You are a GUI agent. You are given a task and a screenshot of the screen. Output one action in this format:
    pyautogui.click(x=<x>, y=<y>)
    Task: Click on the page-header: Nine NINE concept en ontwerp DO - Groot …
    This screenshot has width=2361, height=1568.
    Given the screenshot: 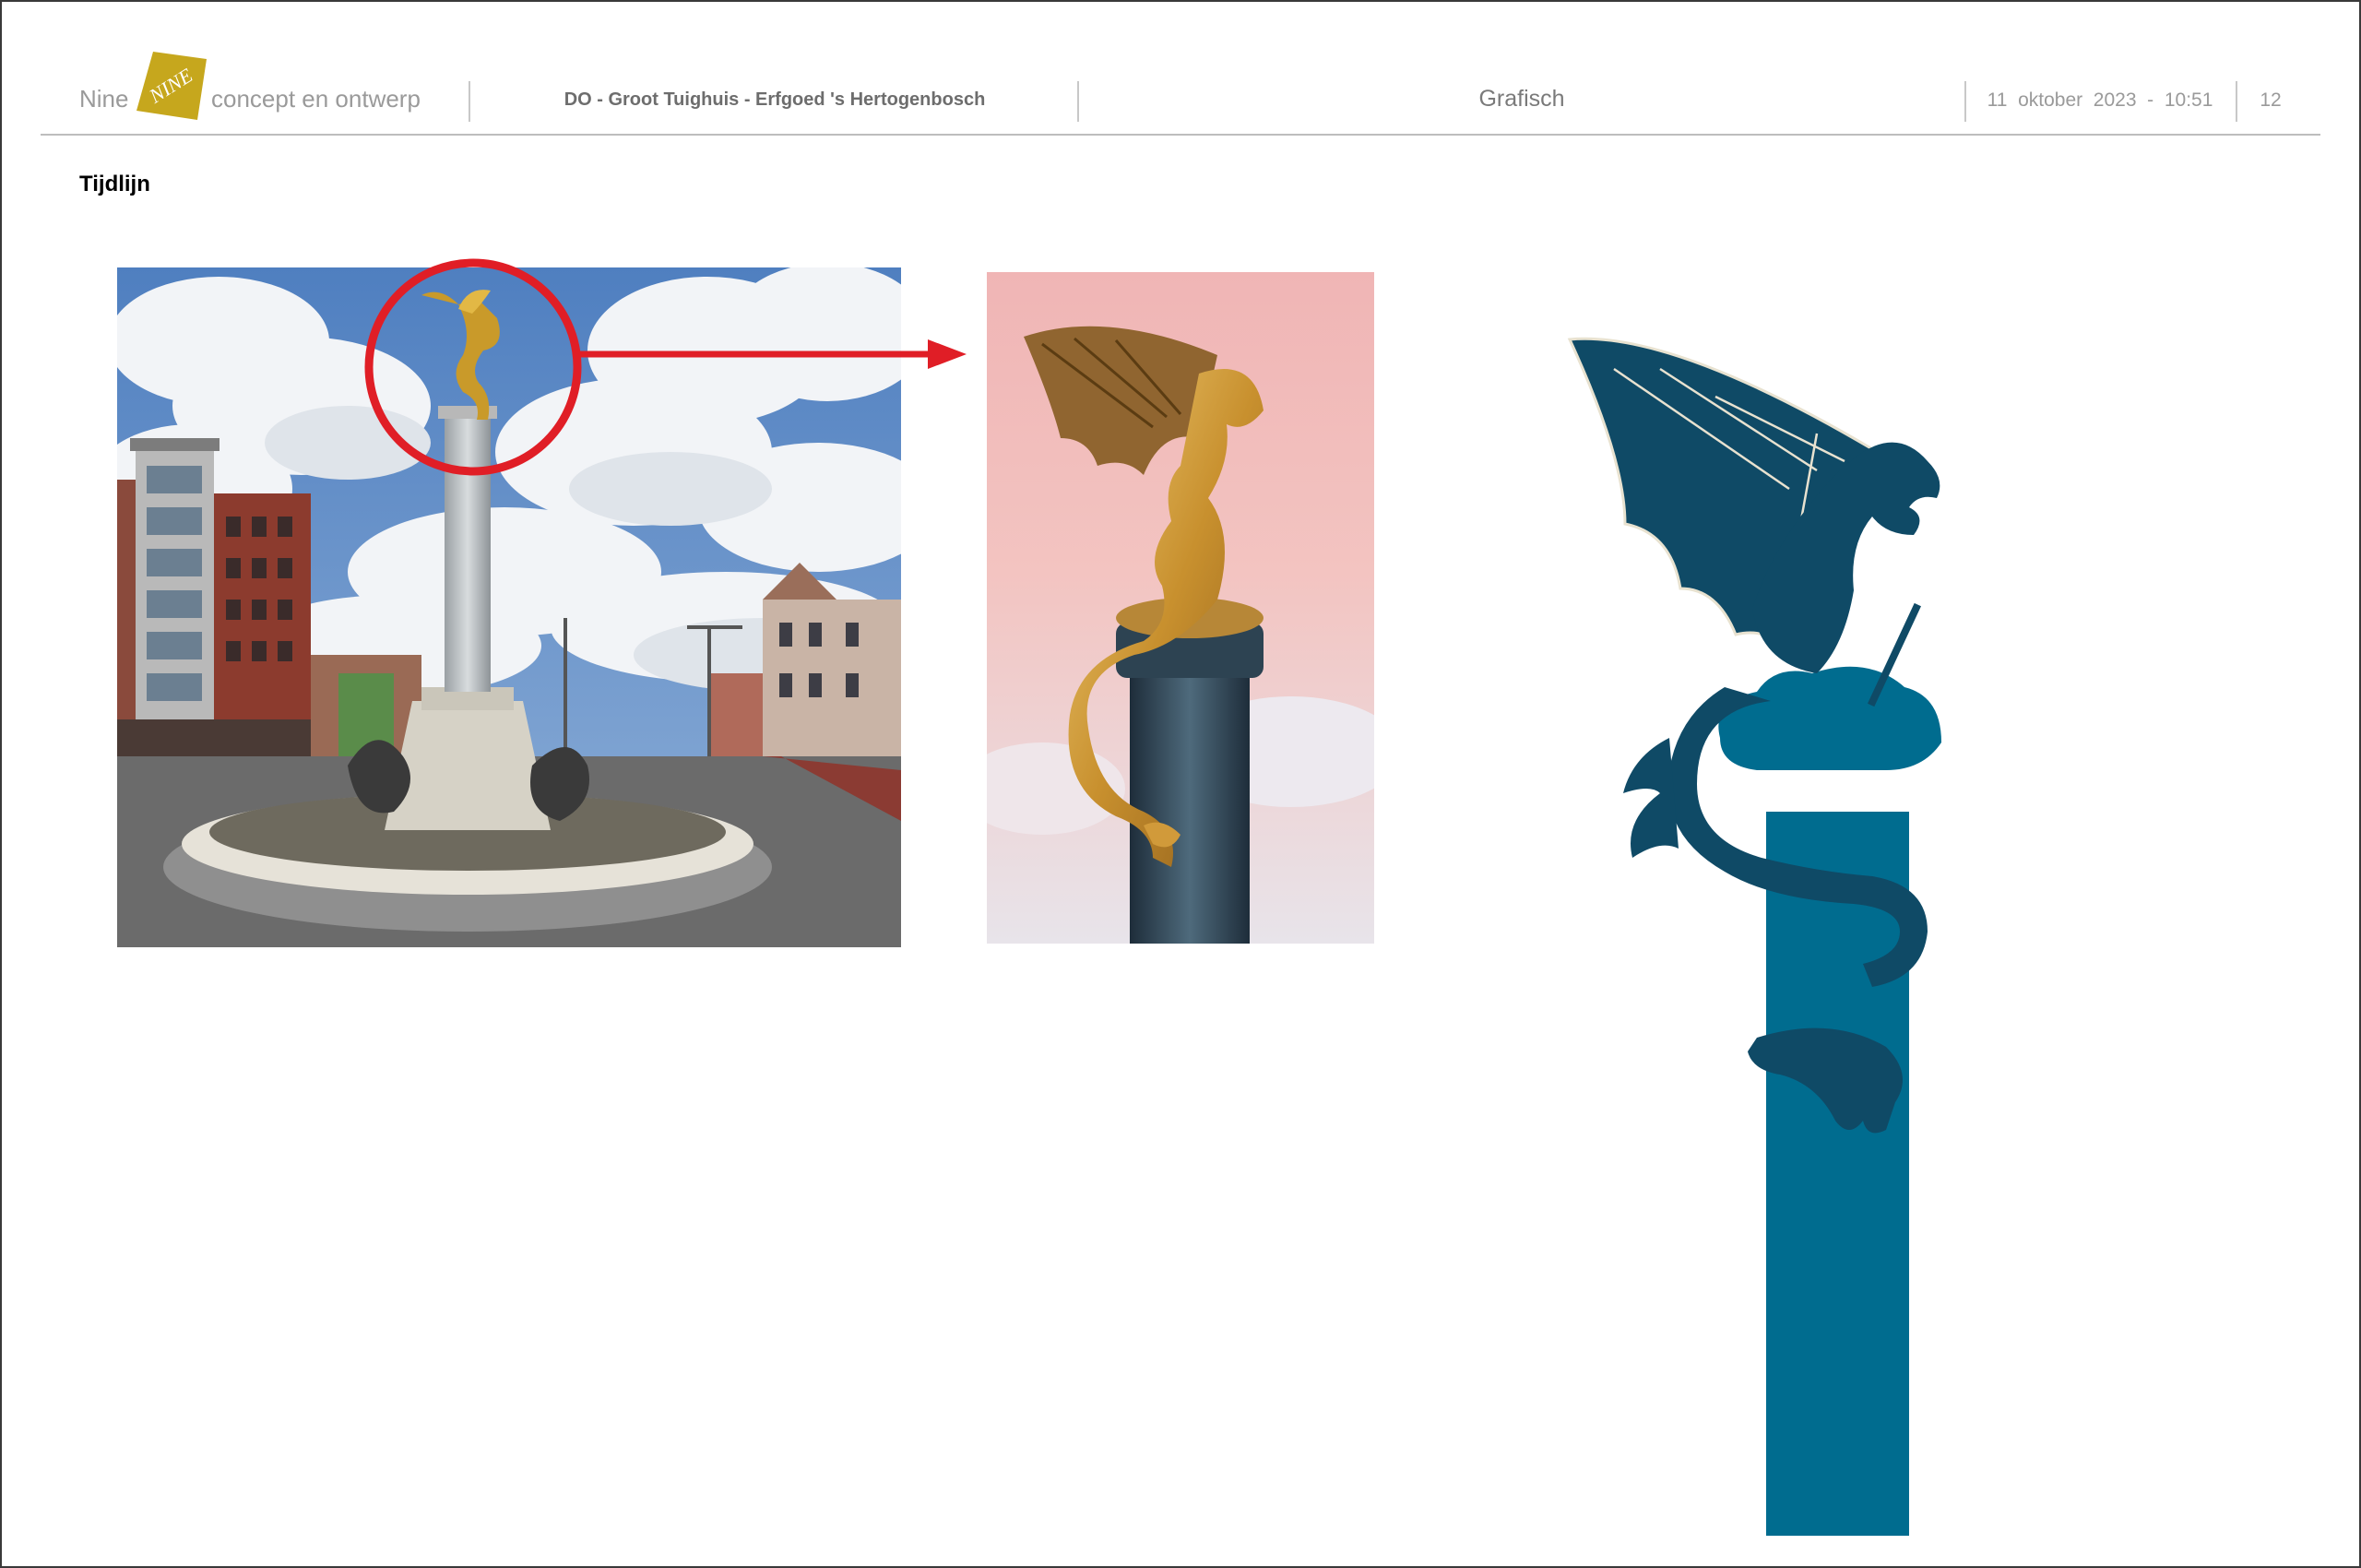 What is the action you would take?
    pyautogui.click(x=1180, y=69)
    